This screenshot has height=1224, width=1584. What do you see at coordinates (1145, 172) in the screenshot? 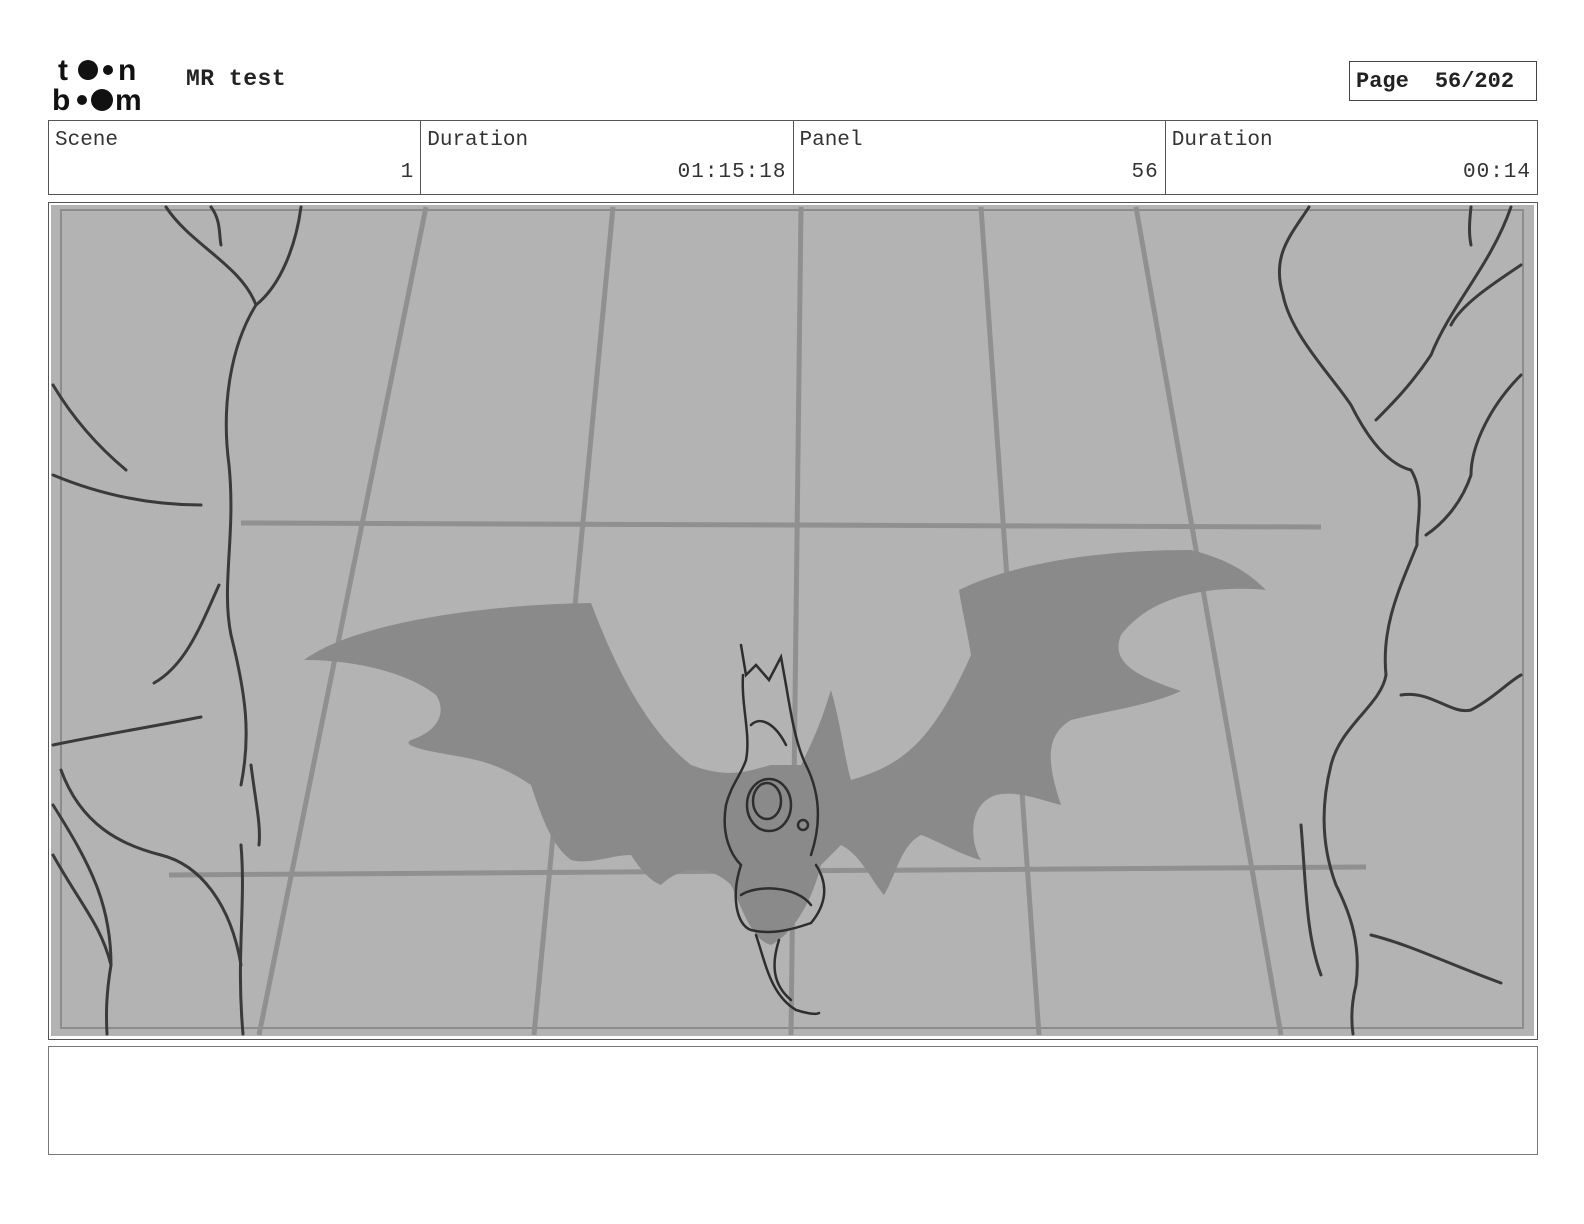
I see `panel-number: 56` at bounding box center [1145, 172].